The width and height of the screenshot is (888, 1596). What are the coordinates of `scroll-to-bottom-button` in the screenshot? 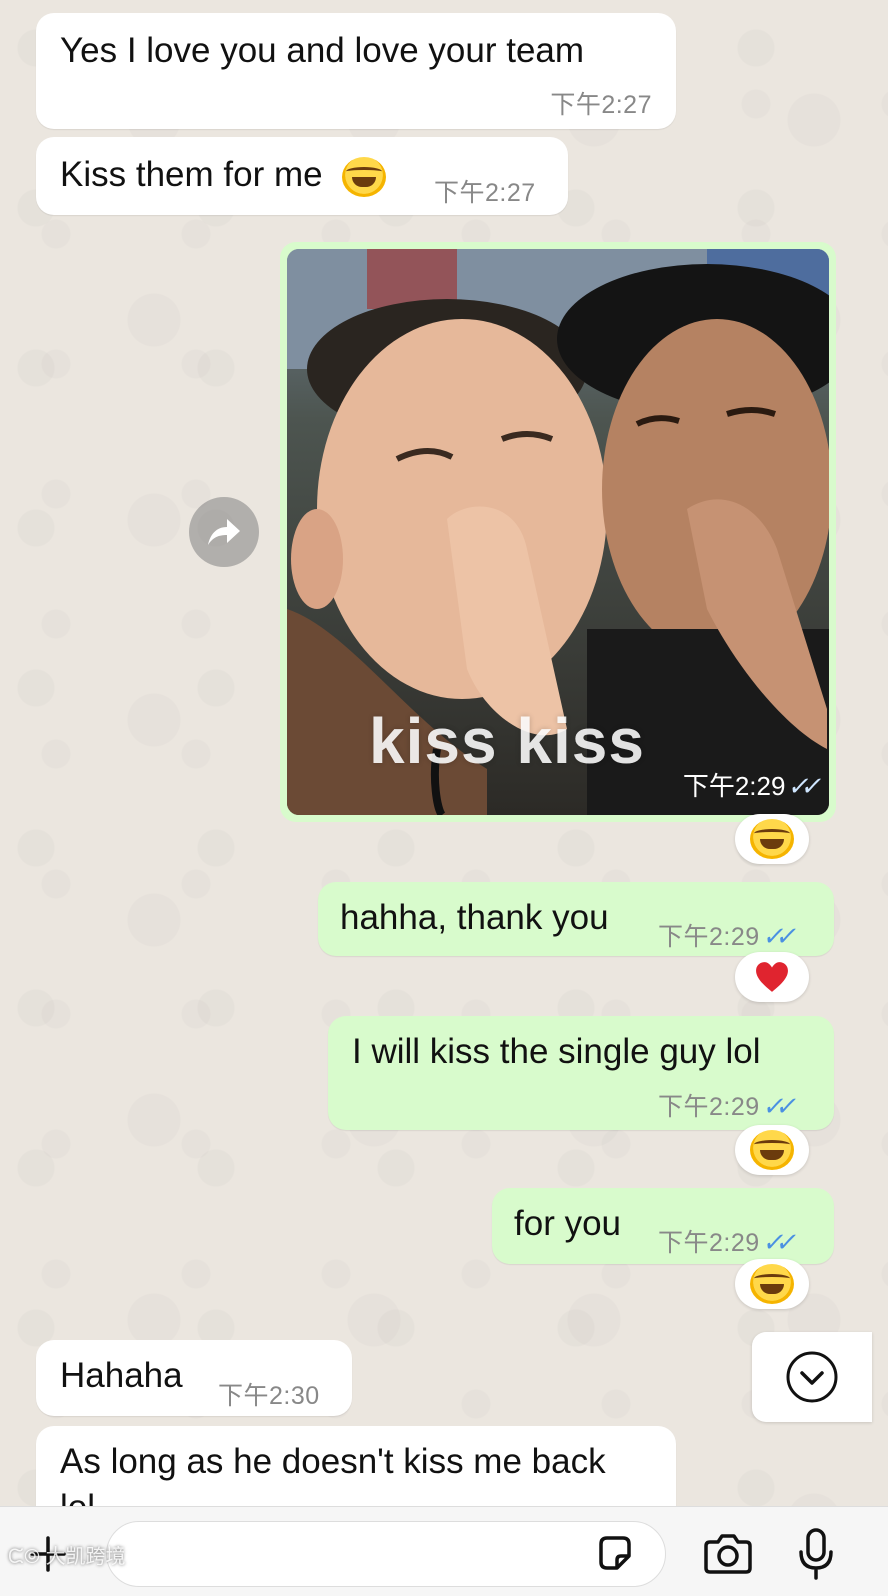 It's located at (812, 1377).